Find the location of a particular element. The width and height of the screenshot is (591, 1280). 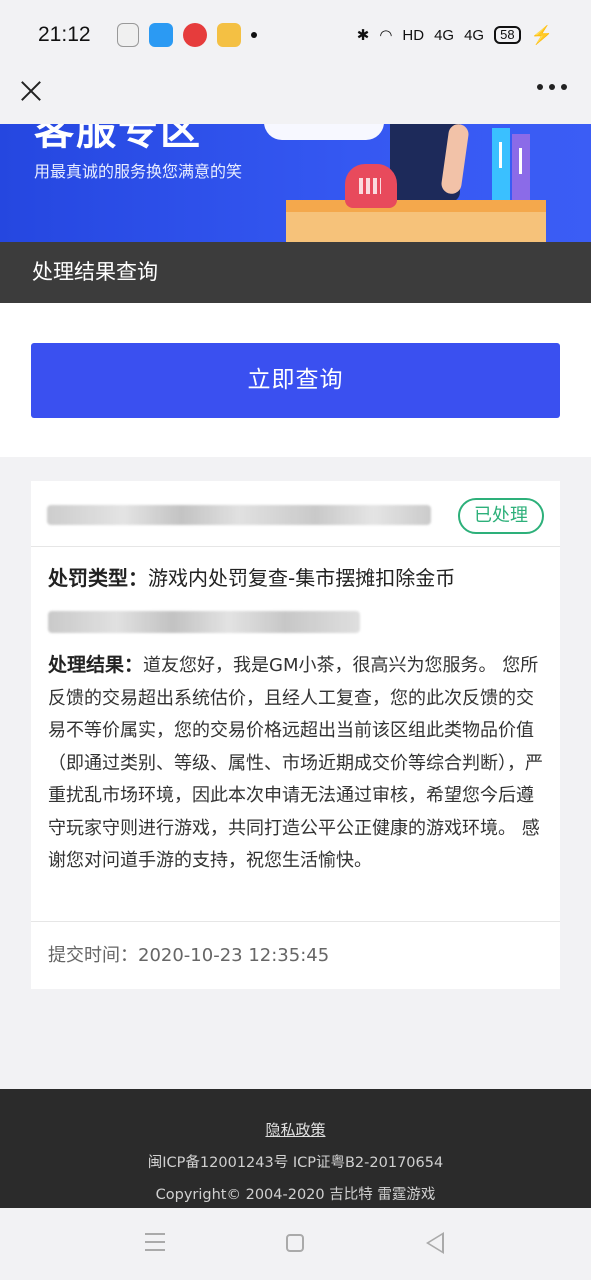

query-now-button: 立即查询 is located at coordinates (295, 380).